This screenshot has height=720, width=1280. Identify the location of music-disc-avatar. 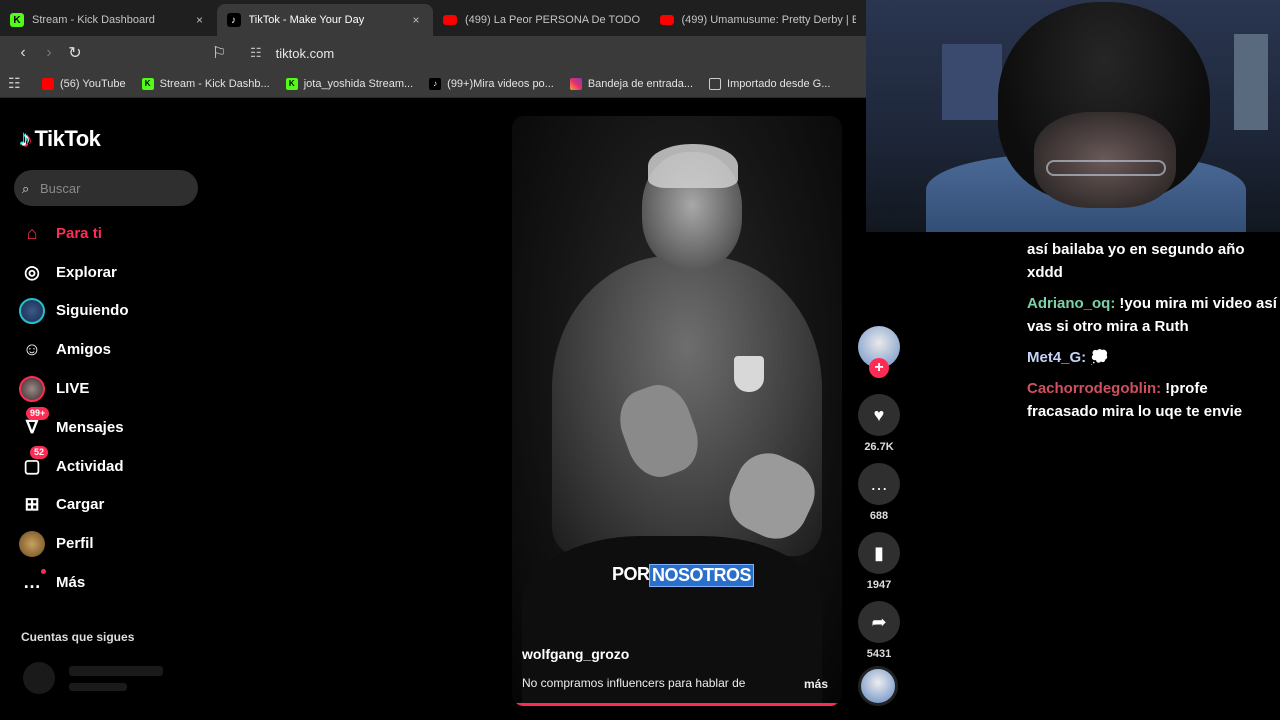
(878, 686).